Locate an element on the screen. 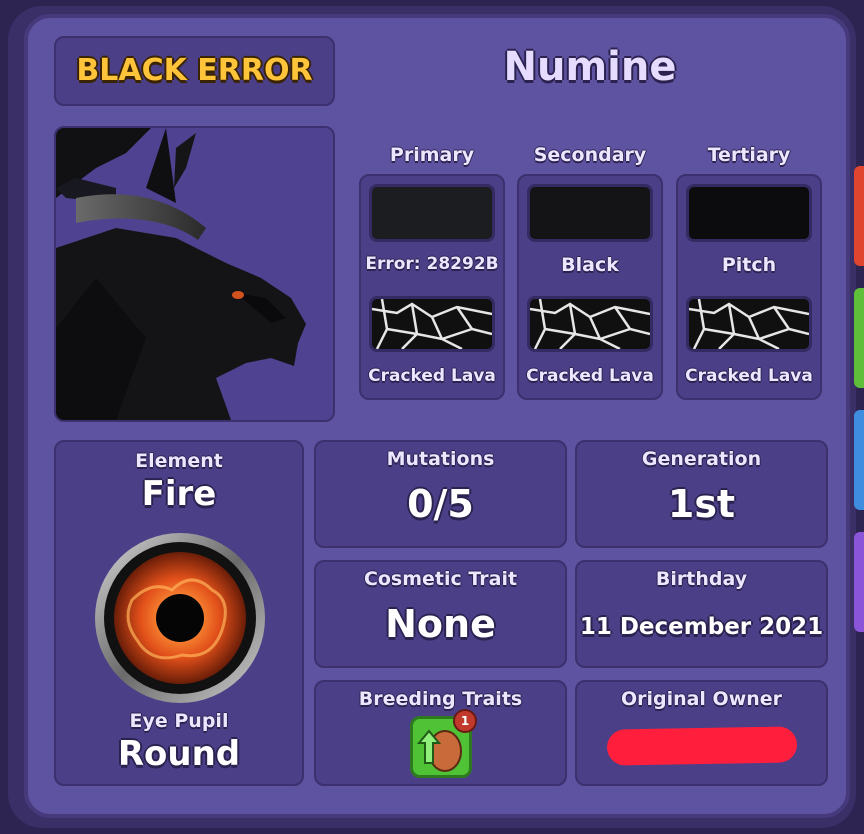 The width and height of the screenshot is (864, 834). eye-pupil-label: Eye Pupil is located at coordinates (179, 721).